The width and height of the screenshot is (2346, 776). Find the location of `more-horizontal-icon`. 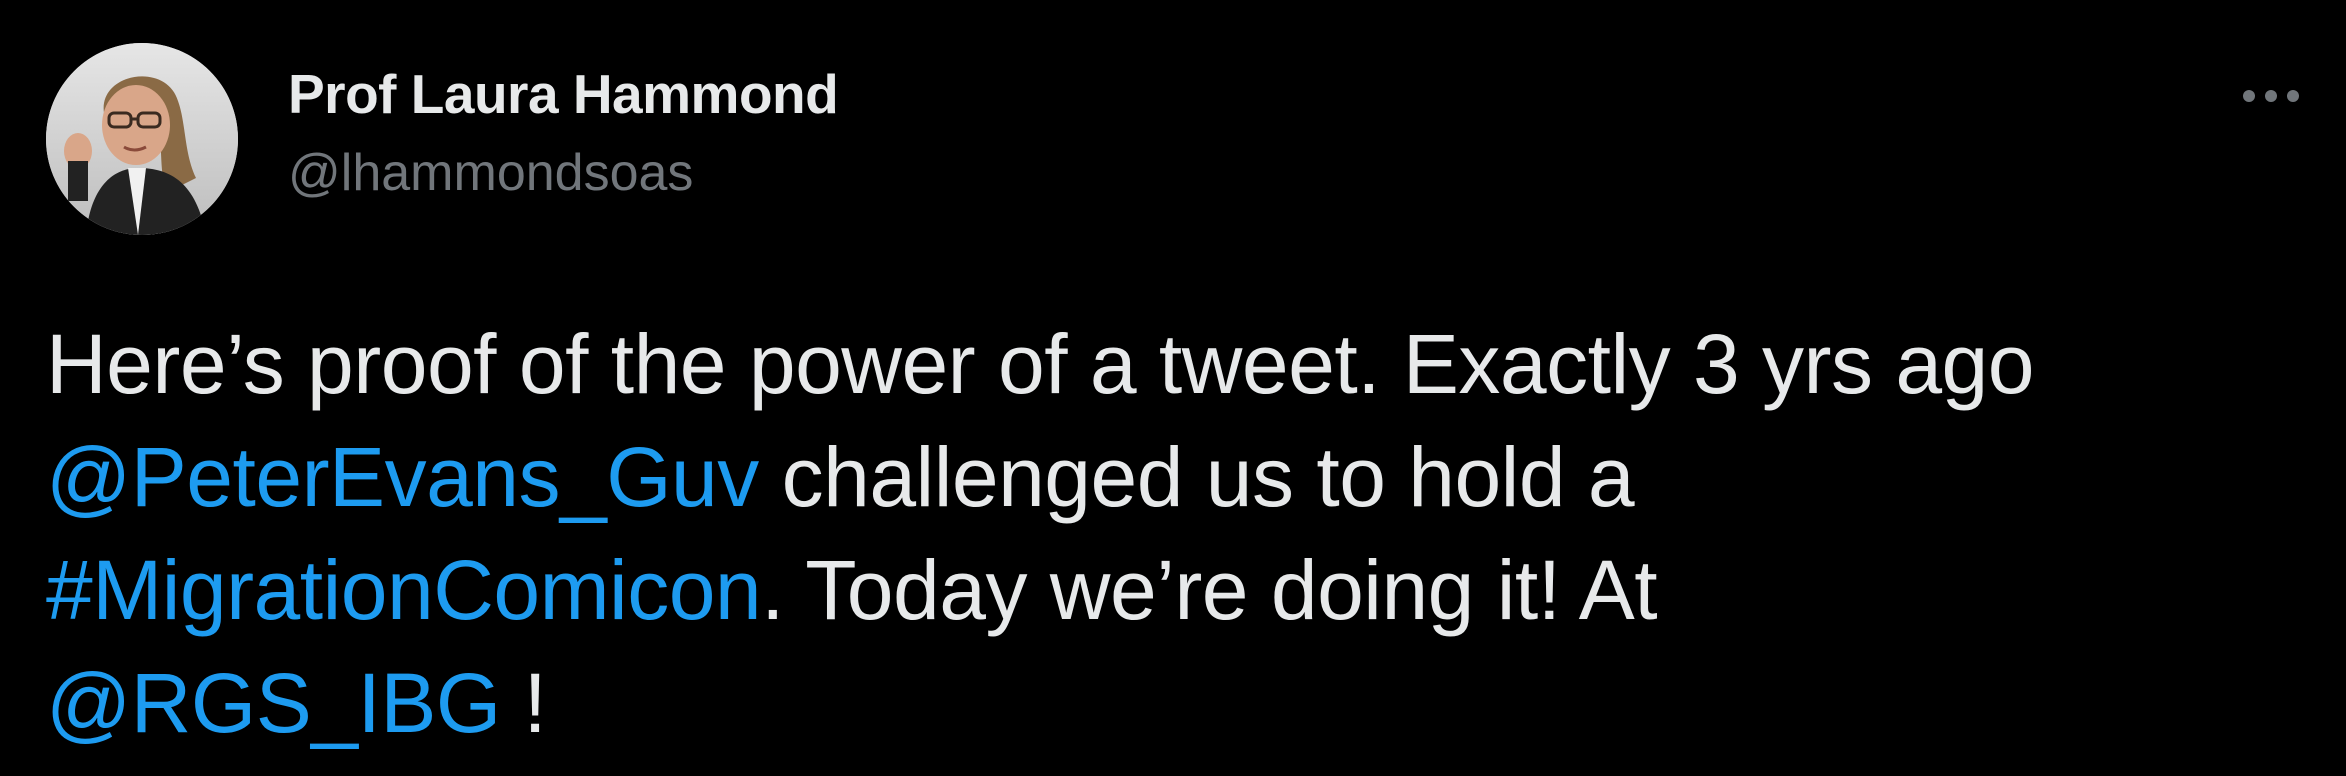

more-horizontal-icon is located at coordinates (2271, 96).